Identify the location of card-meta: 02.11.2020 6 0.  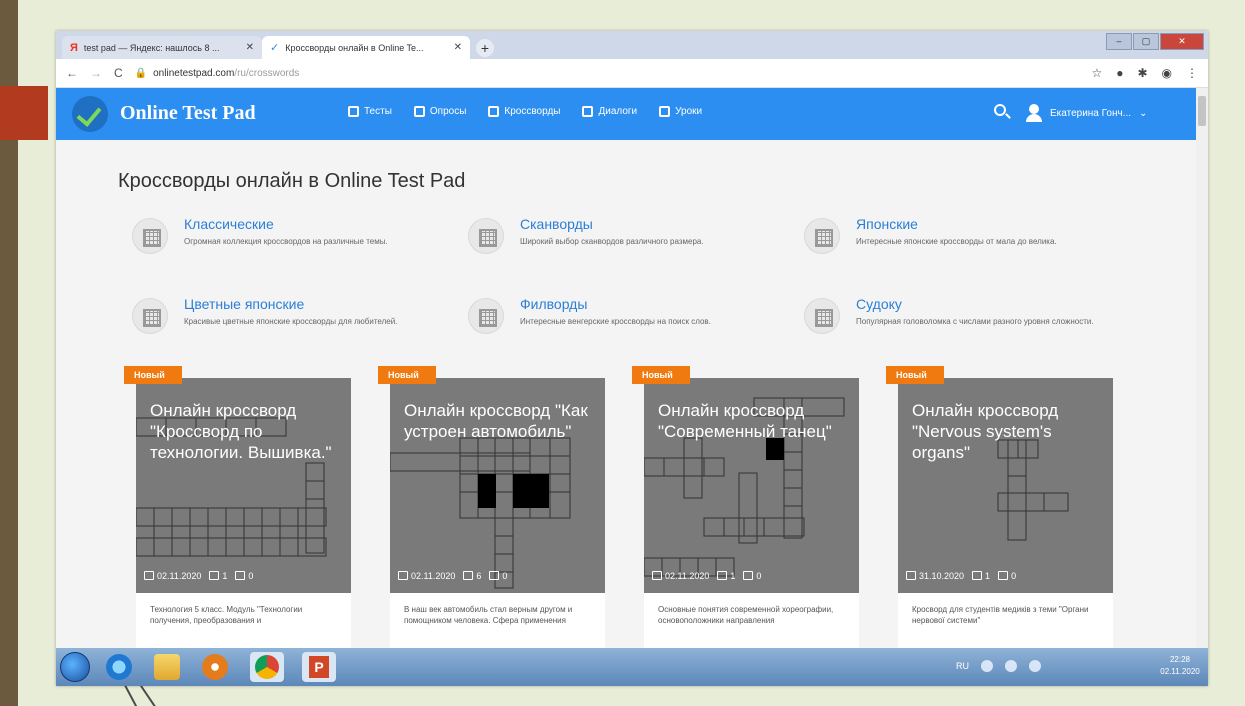
(452, 576).